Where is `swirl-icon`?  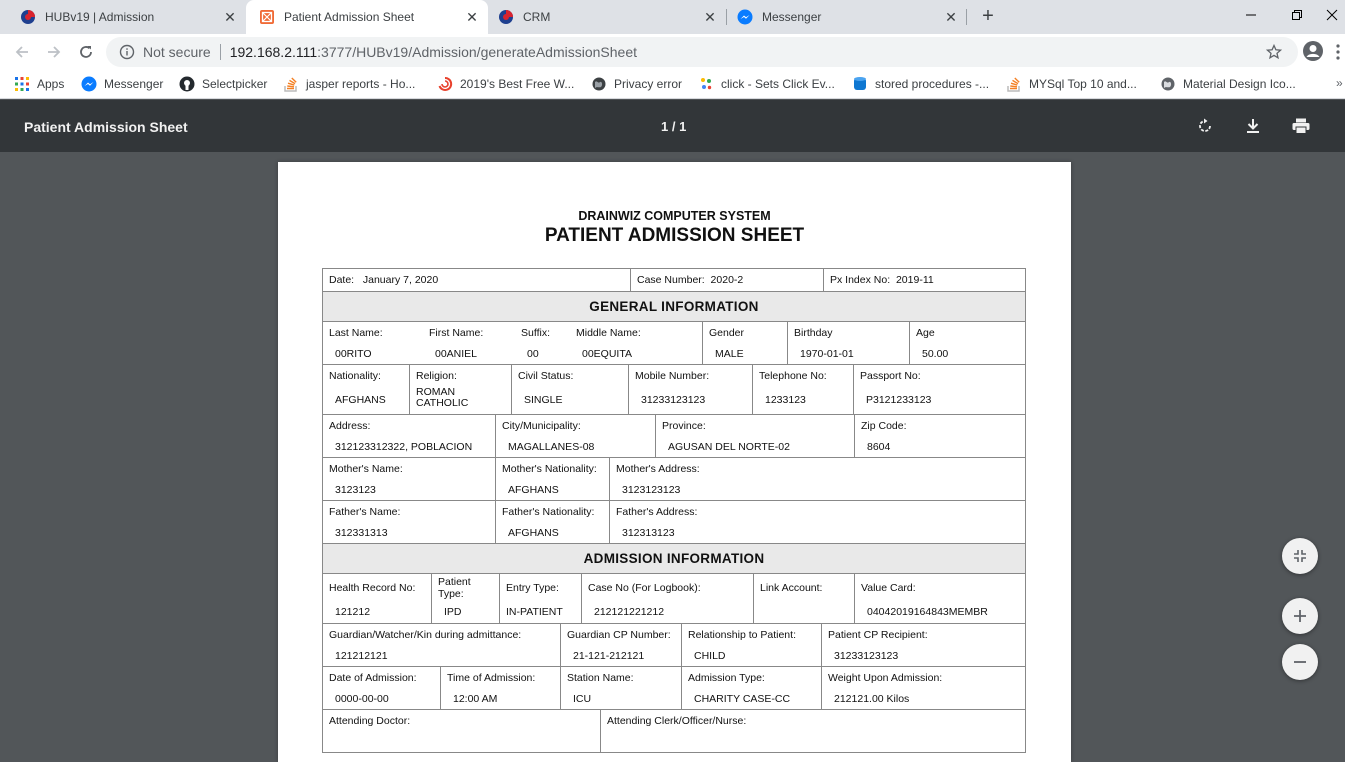 swirl-icon is located at coordinates (445, 84).